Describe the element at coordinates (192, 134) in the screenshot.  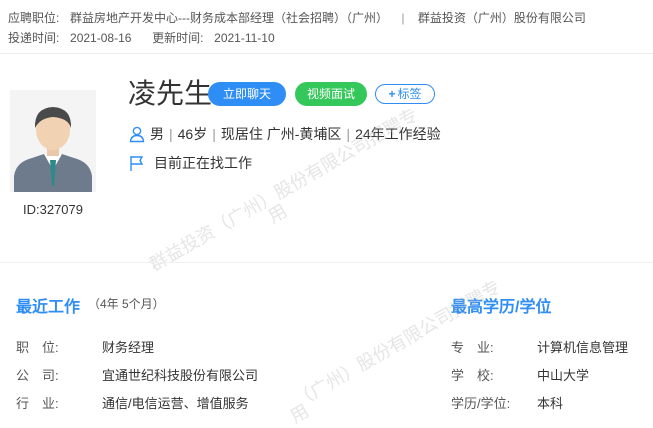
I see `age: 46岁` at that location.